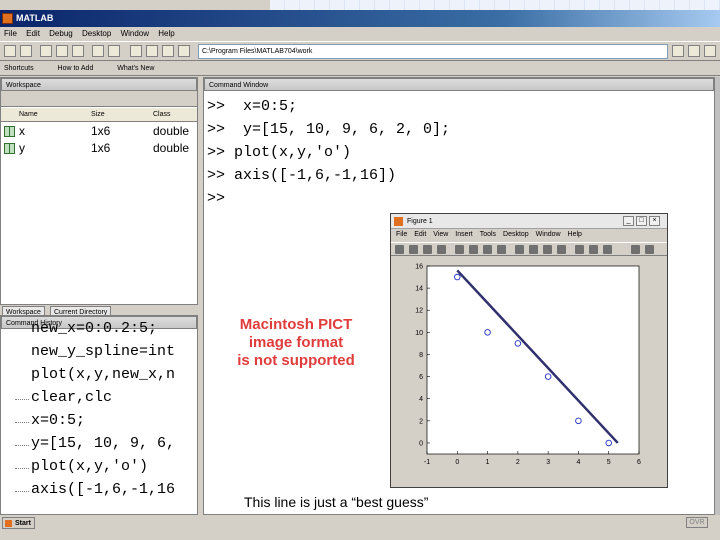 This screenshot has height=540, width=720. Describe the element at coordinates (152, 51) in the screenshot. I see `guide-icon` at that location.